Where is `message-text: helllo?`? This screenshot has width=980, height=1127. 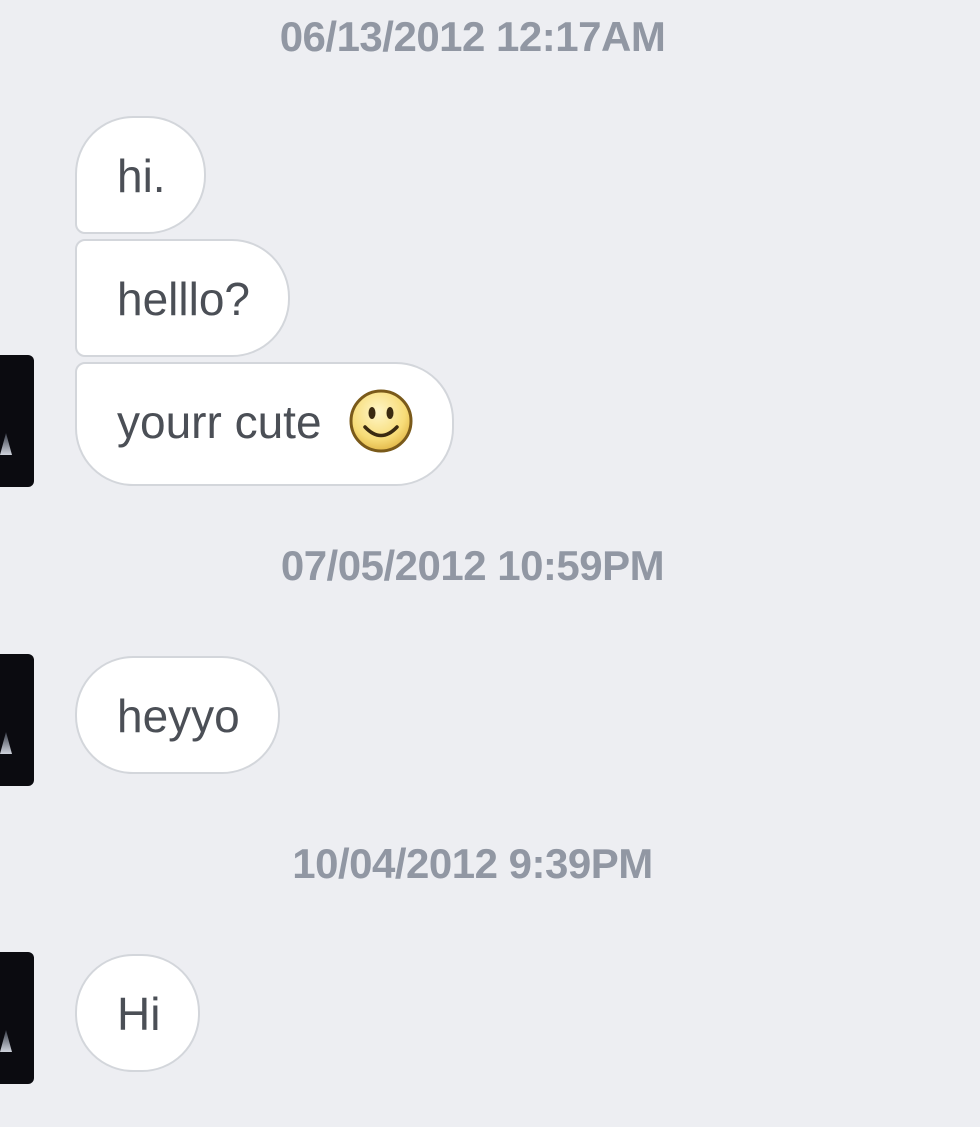 message-text: helllo? is located at coordinates (183, 299).